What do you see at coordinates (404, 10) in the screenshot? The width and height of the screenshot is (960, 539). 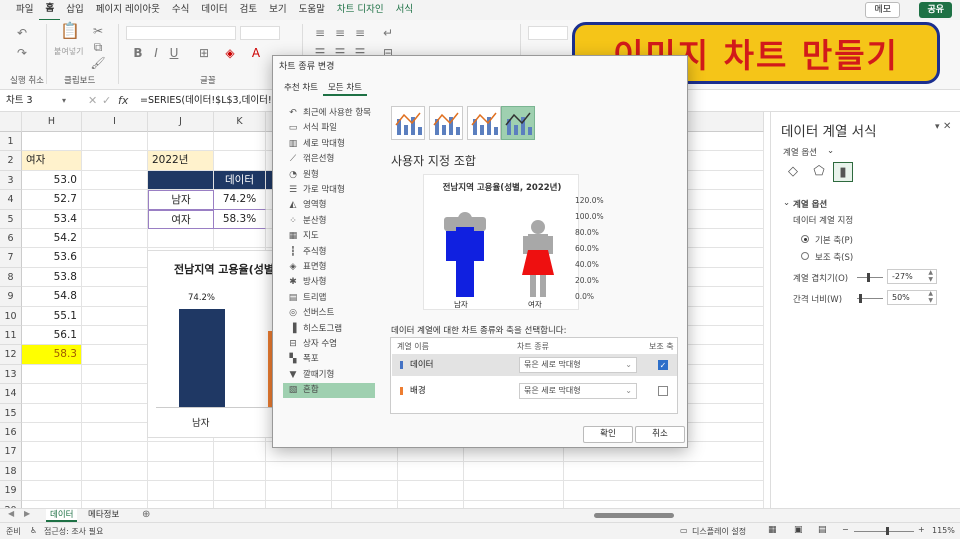 I see `menu-item-10: 서식` at bounding box center [404, 10].